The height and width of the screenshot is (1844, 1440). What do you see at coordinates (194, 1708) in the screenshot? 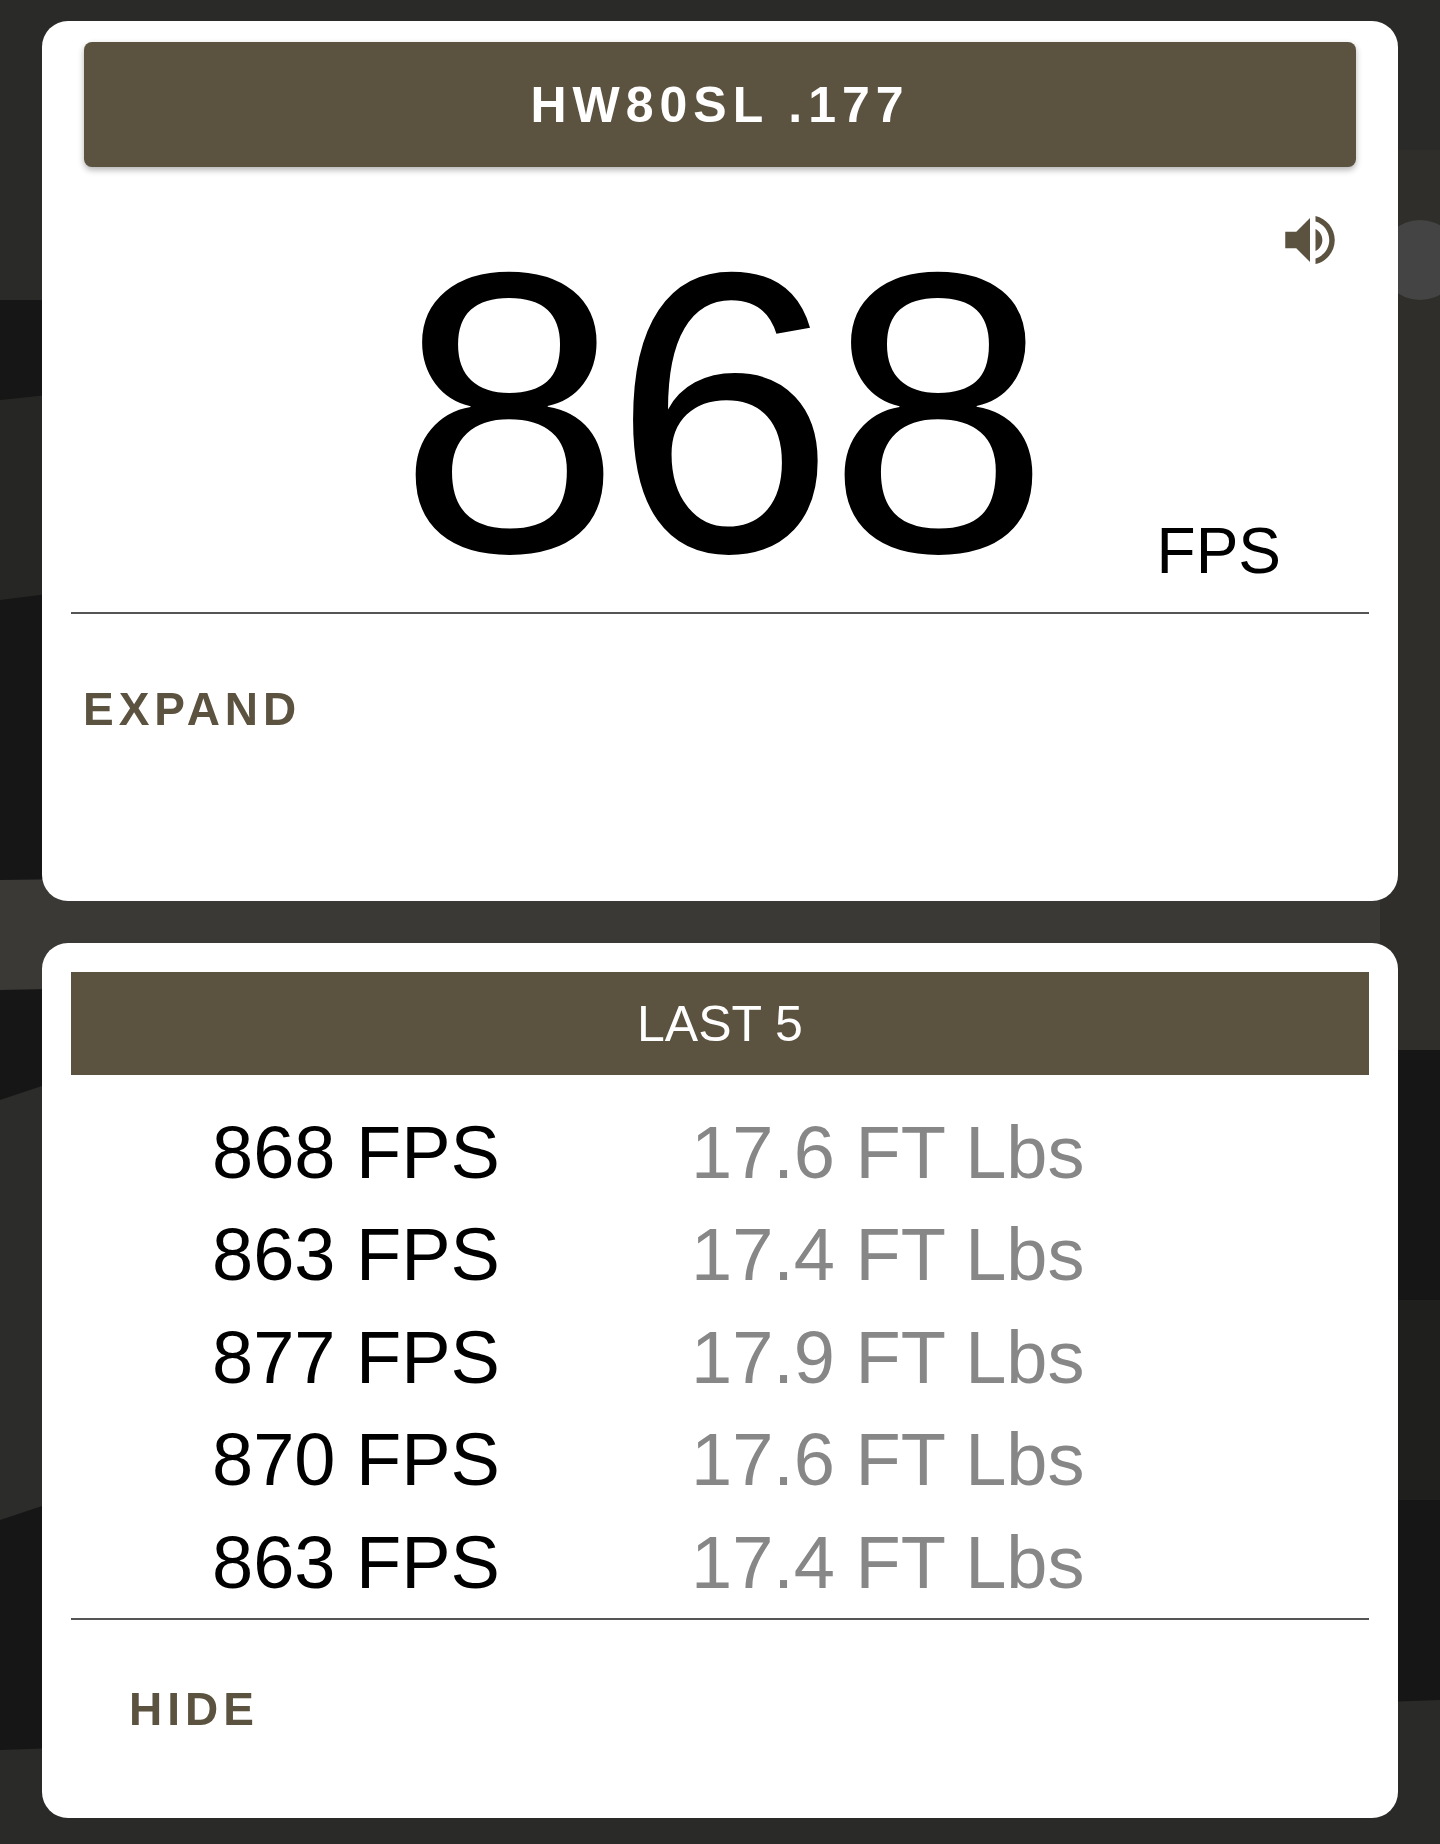
I see `hide-button: HIDE` at bounding box center [194, 1708].